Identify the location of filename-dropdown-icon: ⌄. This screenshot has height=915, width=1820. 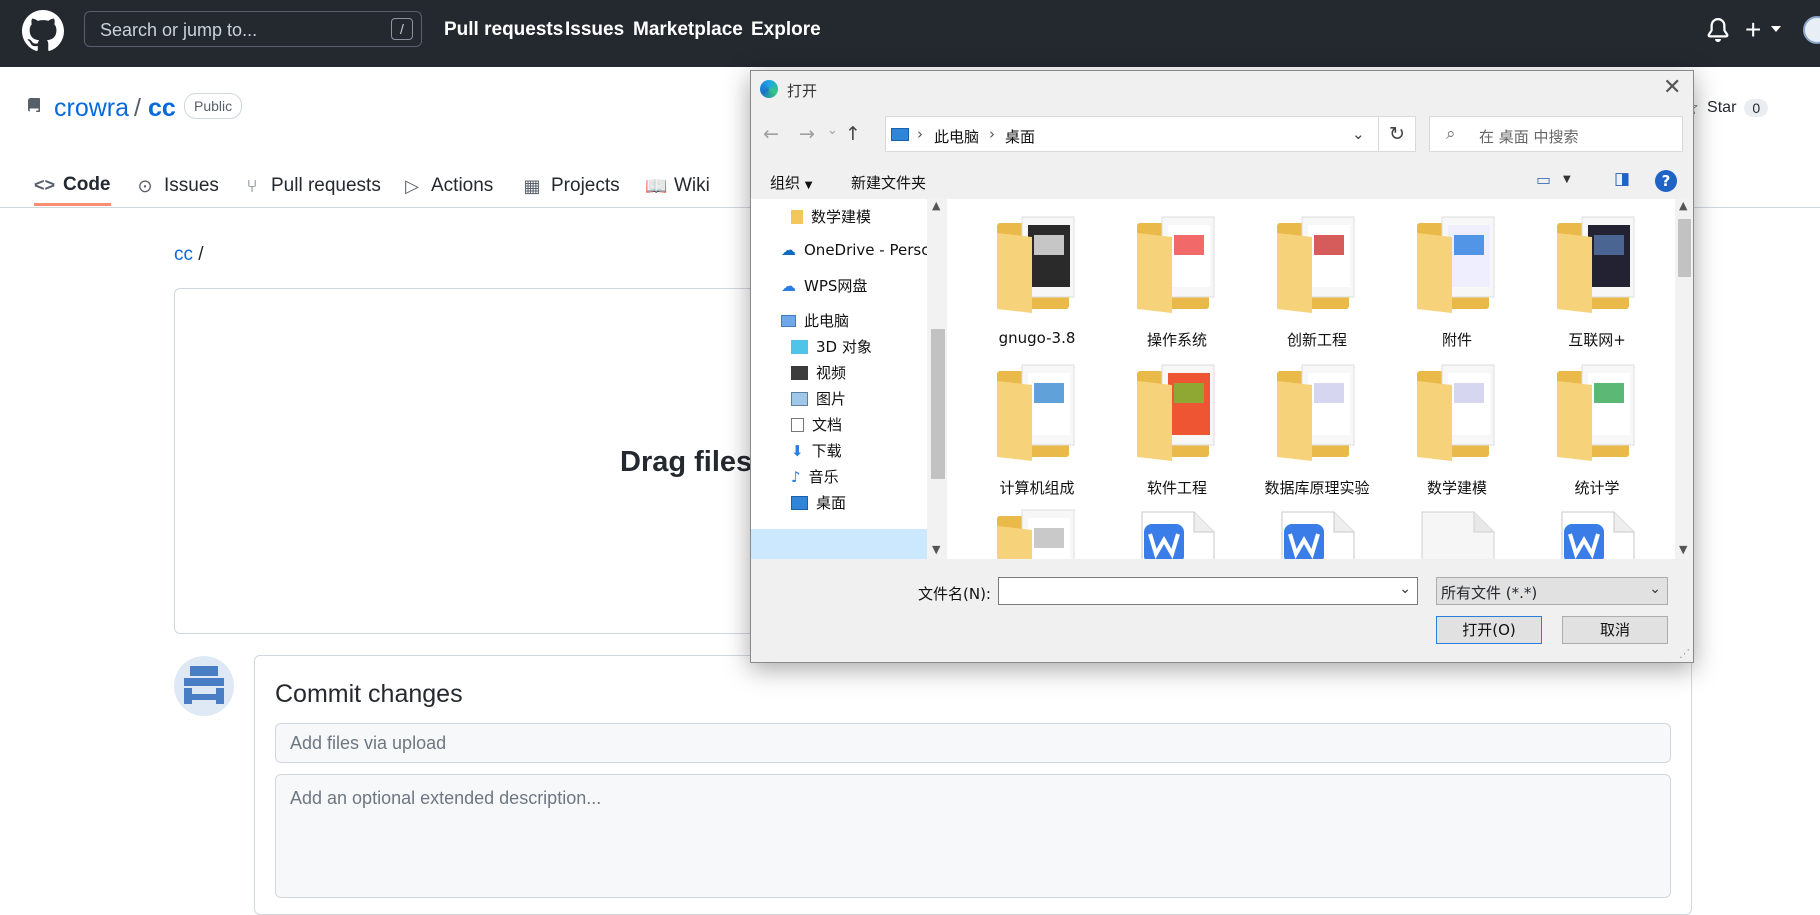
(1405, 589).